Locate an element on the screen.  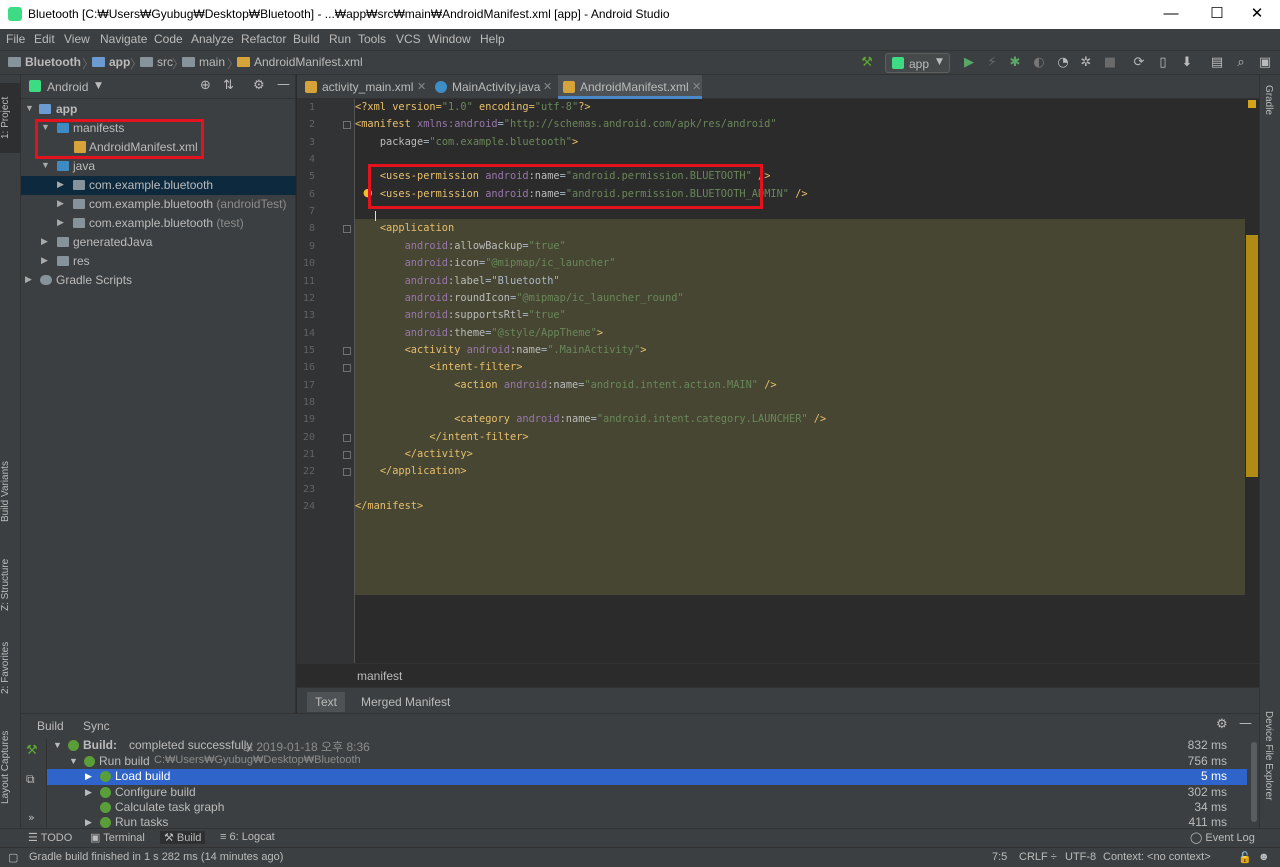
inspection-status-icon is located at coordinates (1252, 104).